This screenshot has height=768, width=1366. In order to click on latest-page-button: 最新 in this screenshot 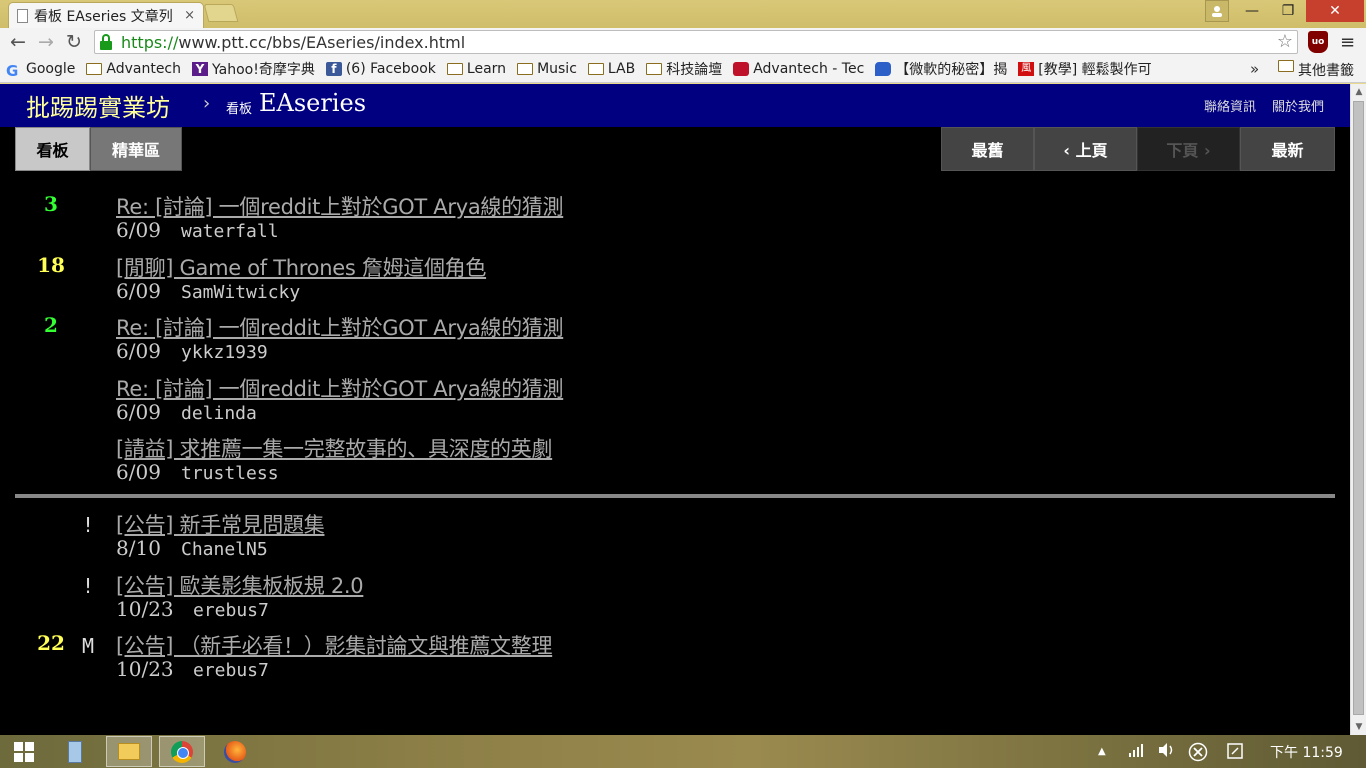, I will do `click(1287, 149)`.